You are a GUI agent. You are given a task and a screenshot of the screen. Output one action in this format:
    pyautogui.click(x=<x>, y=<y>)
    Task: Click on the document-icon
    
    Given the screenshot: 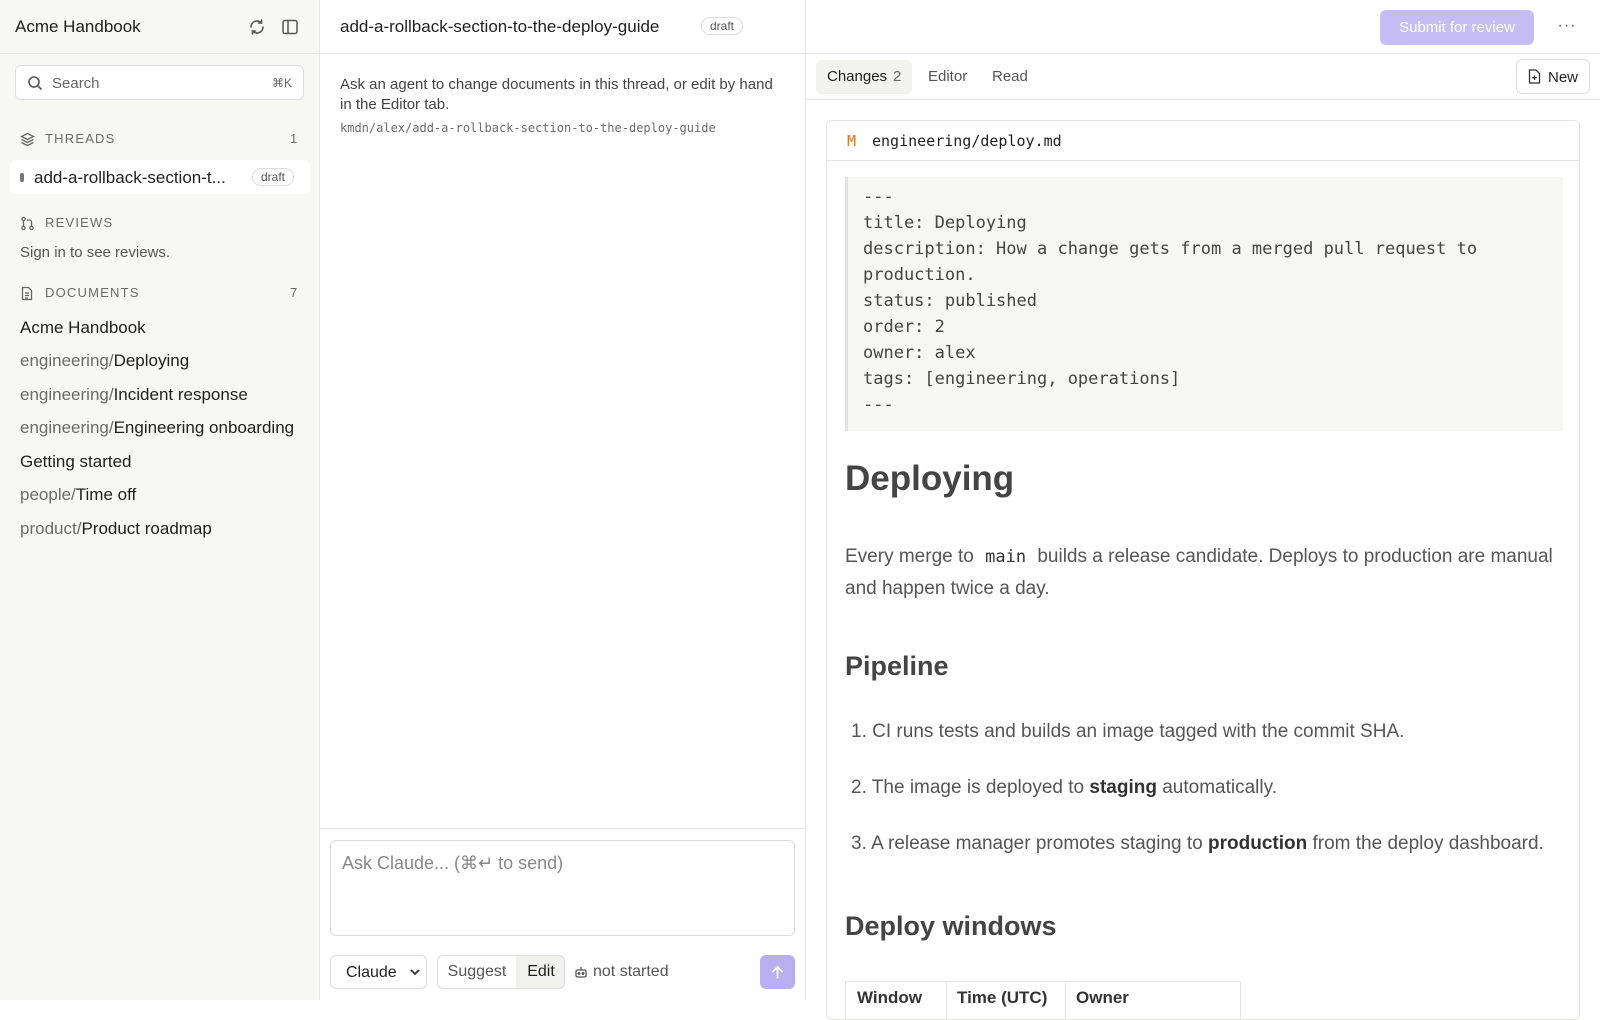 What is the action you would take?
    pyautogui.click(x=27, y=295)
    